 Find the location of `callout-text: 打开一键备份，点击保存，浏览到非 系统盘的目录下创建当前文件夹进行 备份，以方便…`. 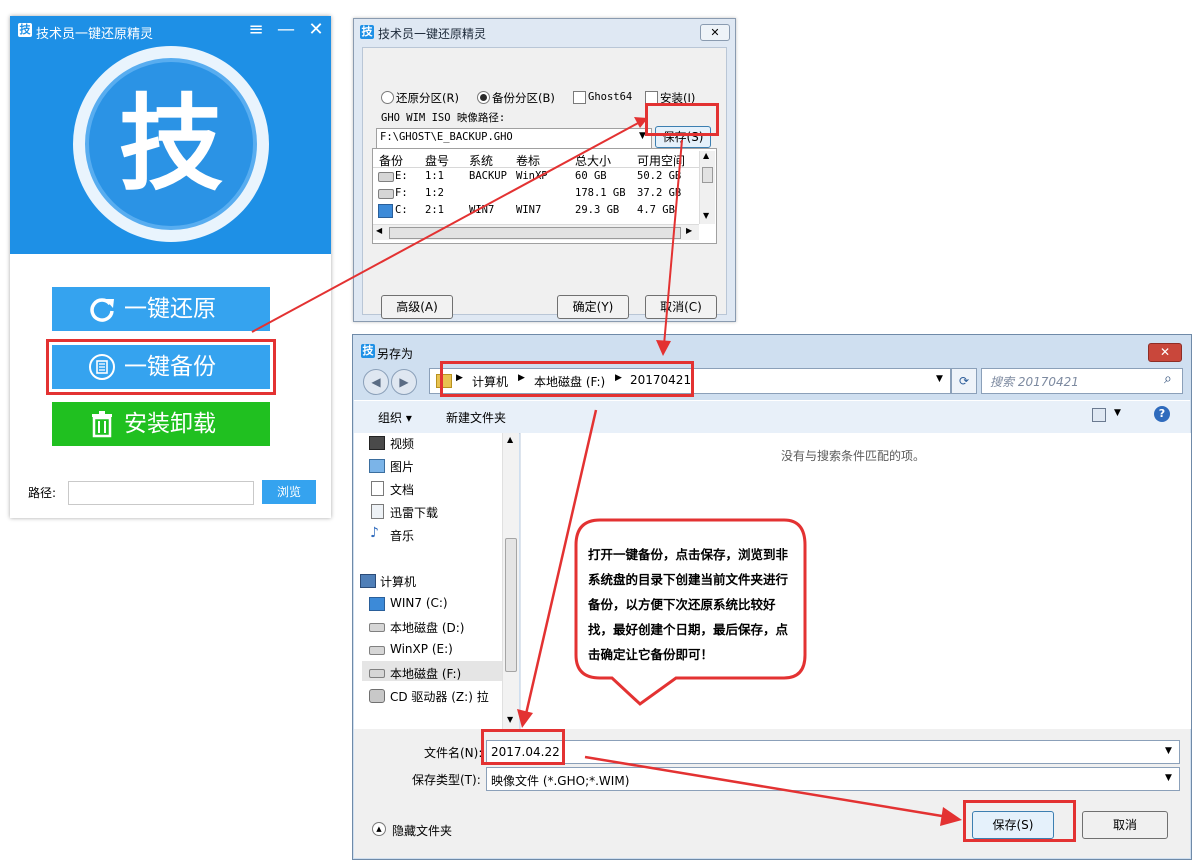

callout-text: 打开一键备份，点击保存，浏览到非 系统盘的目录下创建当前文件夹进行 备份，以方便… is located at coordinates (695, 604).